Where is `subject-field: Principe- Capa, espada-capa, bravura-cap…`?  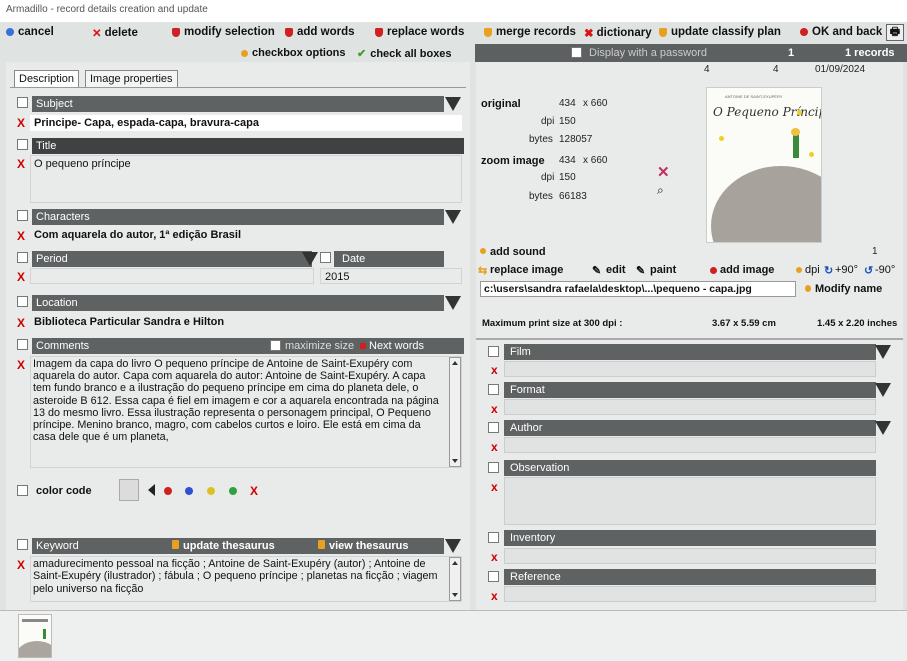 subject-field: Principe- Capa, espada-capa, bravura-cap… is located at coordinates (246, 123).